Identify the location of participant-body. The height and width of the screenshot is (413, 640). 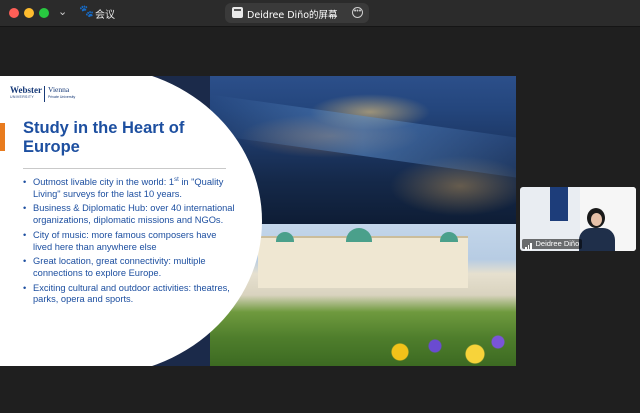
(597, 239).